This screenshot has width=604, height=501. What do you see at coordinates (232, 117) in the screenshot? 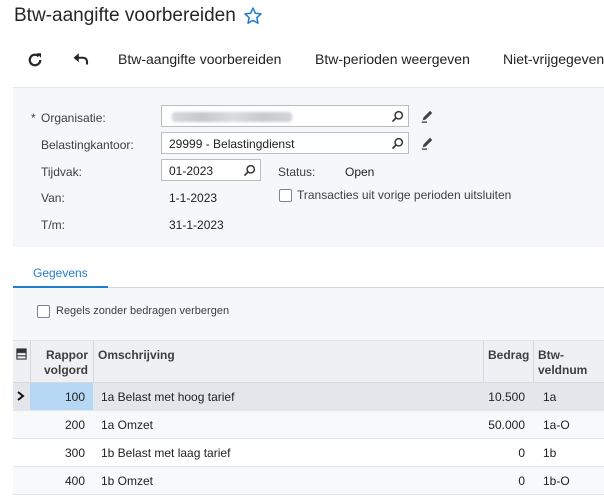
I see `redacted-value` at bounding box center [232, 117].